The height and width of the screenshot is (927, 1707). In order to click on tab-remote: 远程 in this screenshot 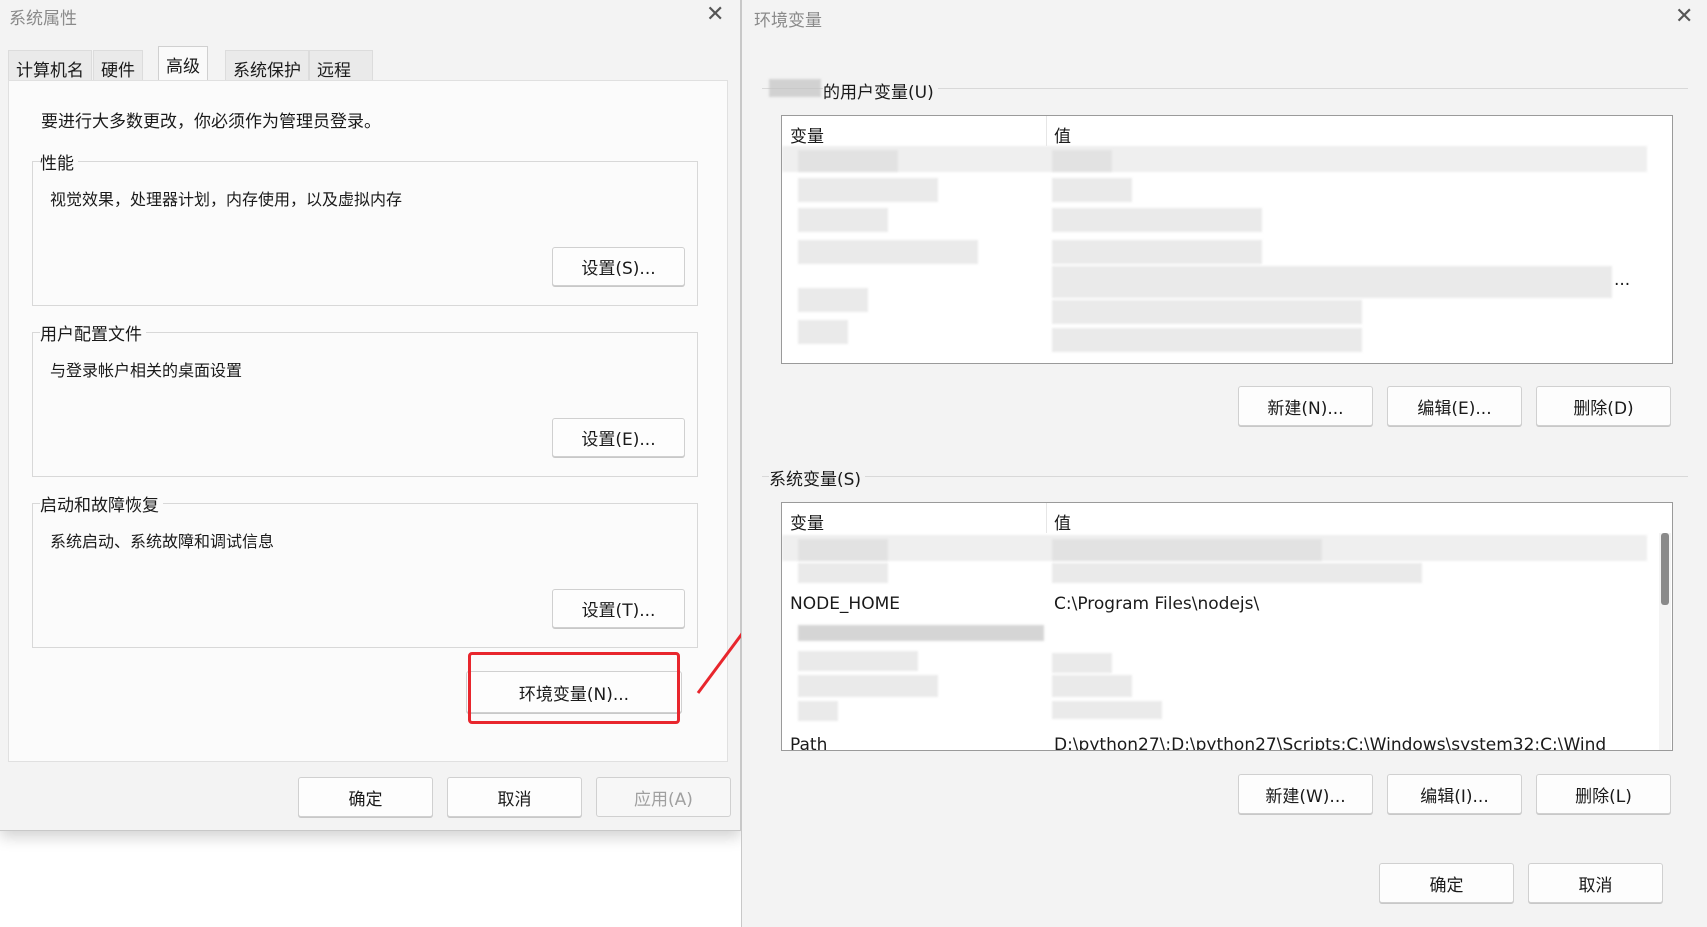, I will do `click(341, 65)`.